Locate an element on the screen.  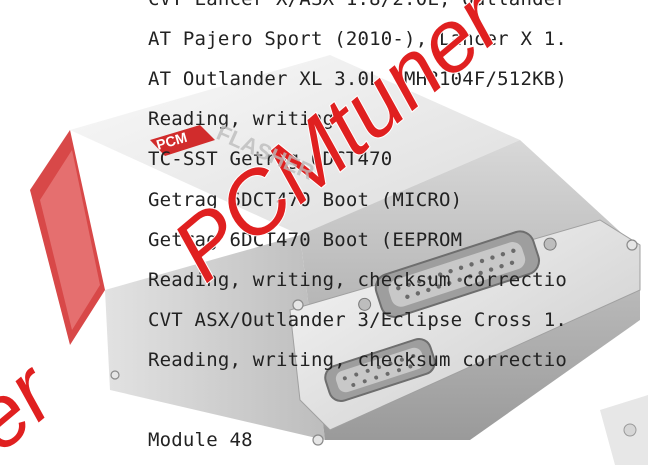
list-line: CVT Lancer X/ASX 1.8/2.0L, Outlander is located at coordinates (357, 5).